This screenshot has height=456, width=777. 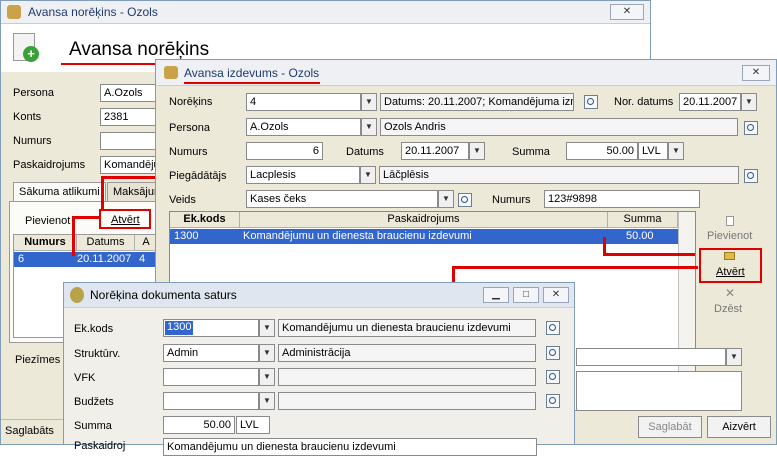 What do you see at coordinates (407, 353) in the screenshot?
I see `strukturv-name: Administrācija` at bounding box center [407, 353].